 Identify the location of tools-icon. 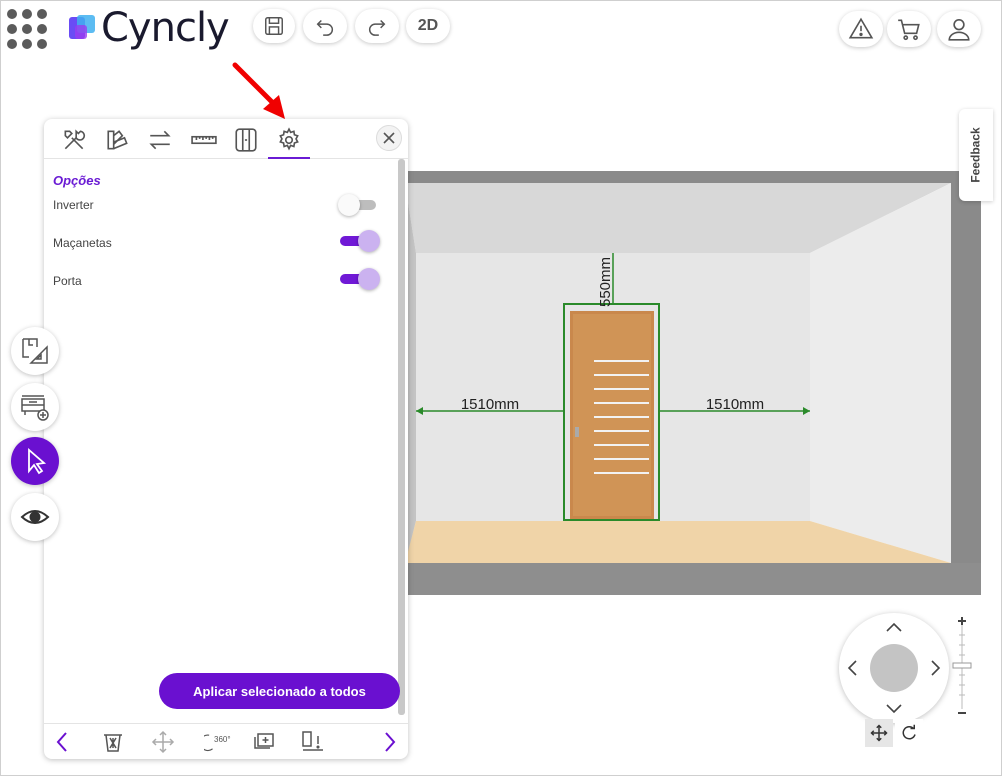
(75, 139).